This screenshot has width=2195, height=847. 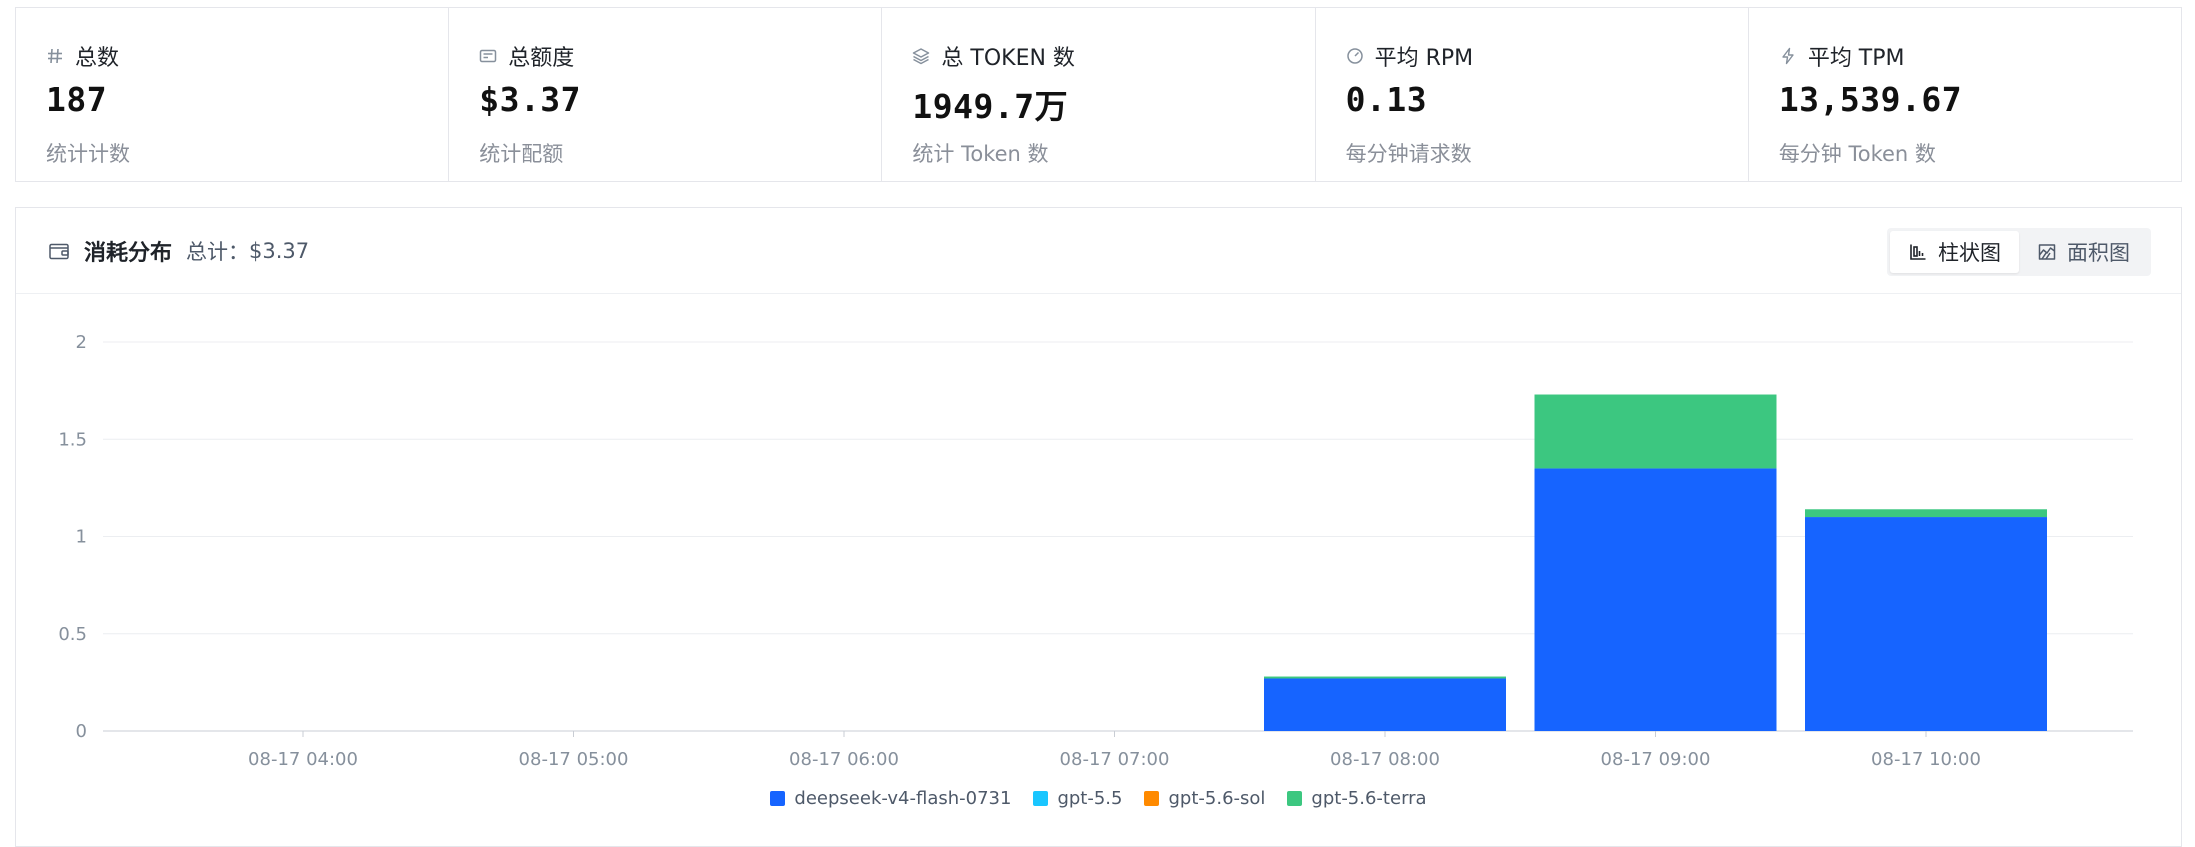 I want to click on bar-chart-toggle-label: 柱状图, so click(x=1969, y=253).